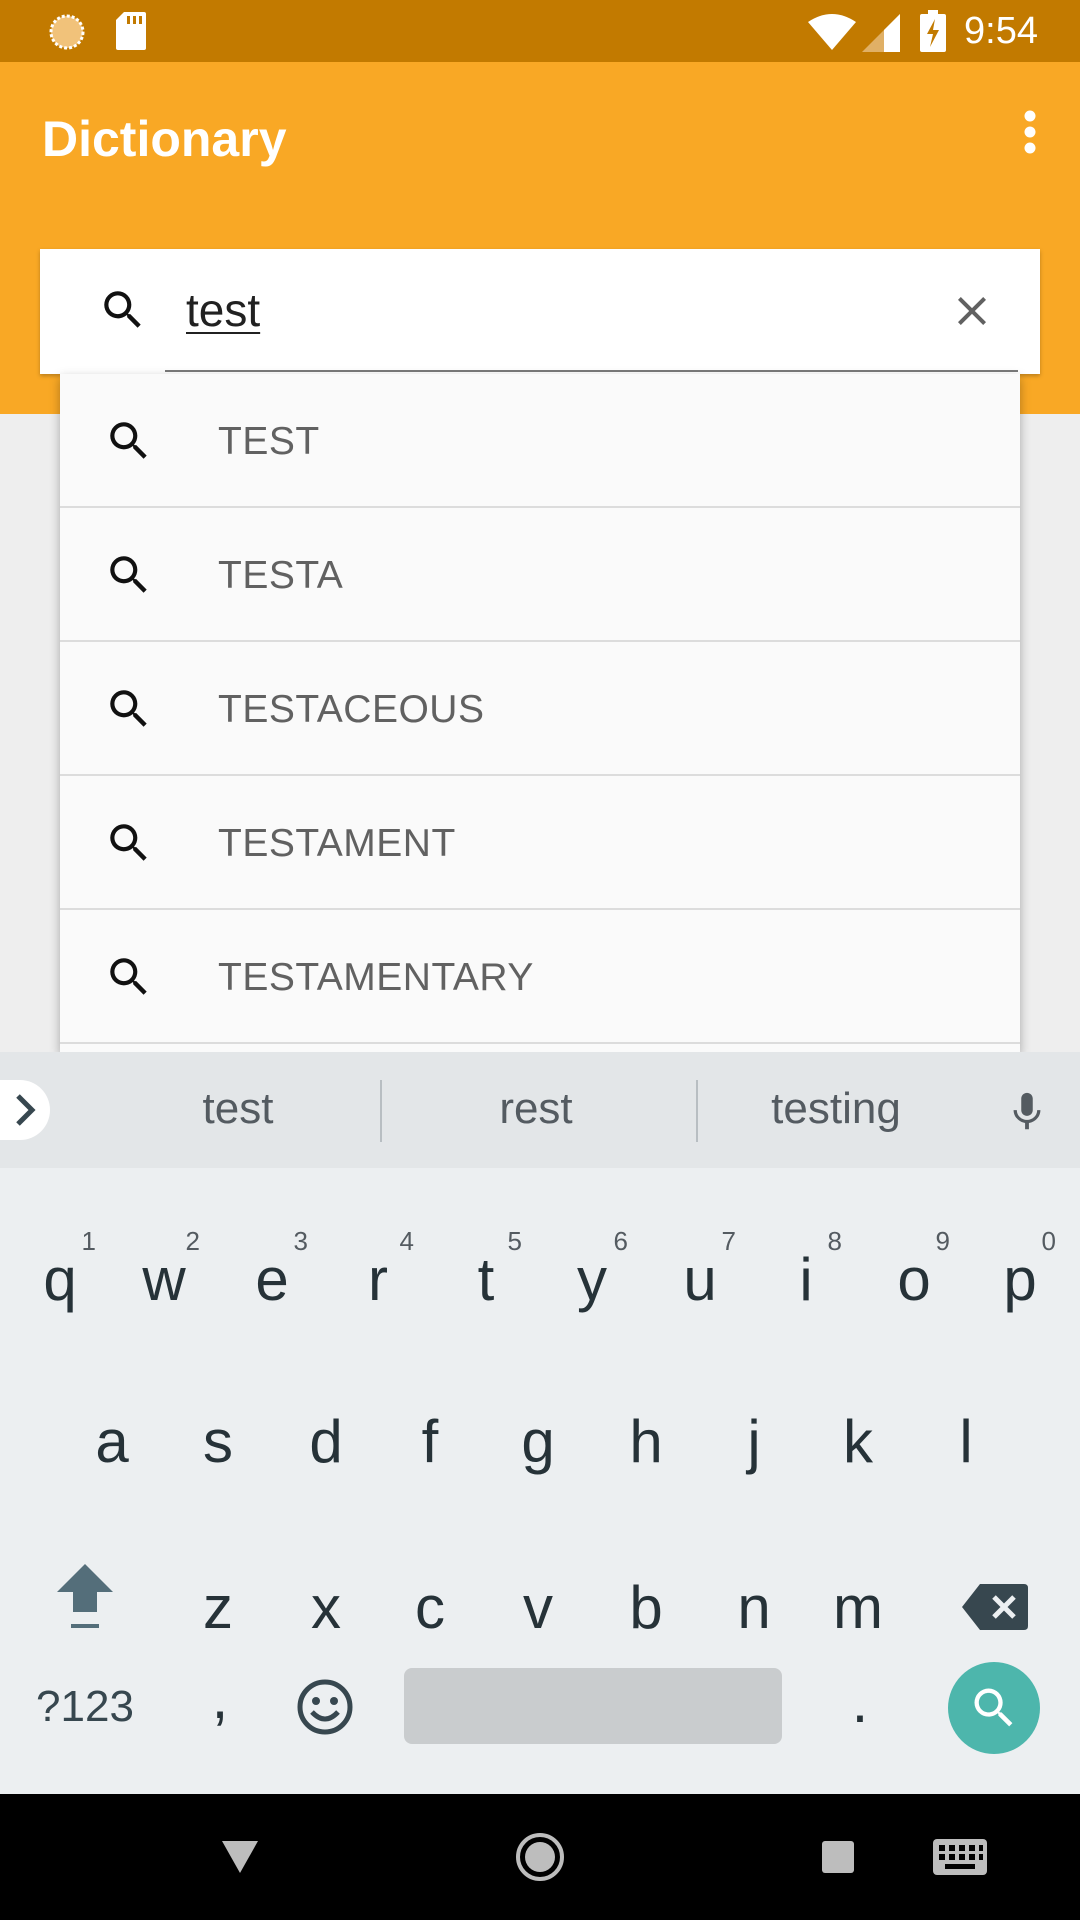 This screenshot has width=1080, height=1920. What do you see at coordinates (1020, 1279) in the screenshot?
I see `key-label: p` at bounding box center [1020, 1279].